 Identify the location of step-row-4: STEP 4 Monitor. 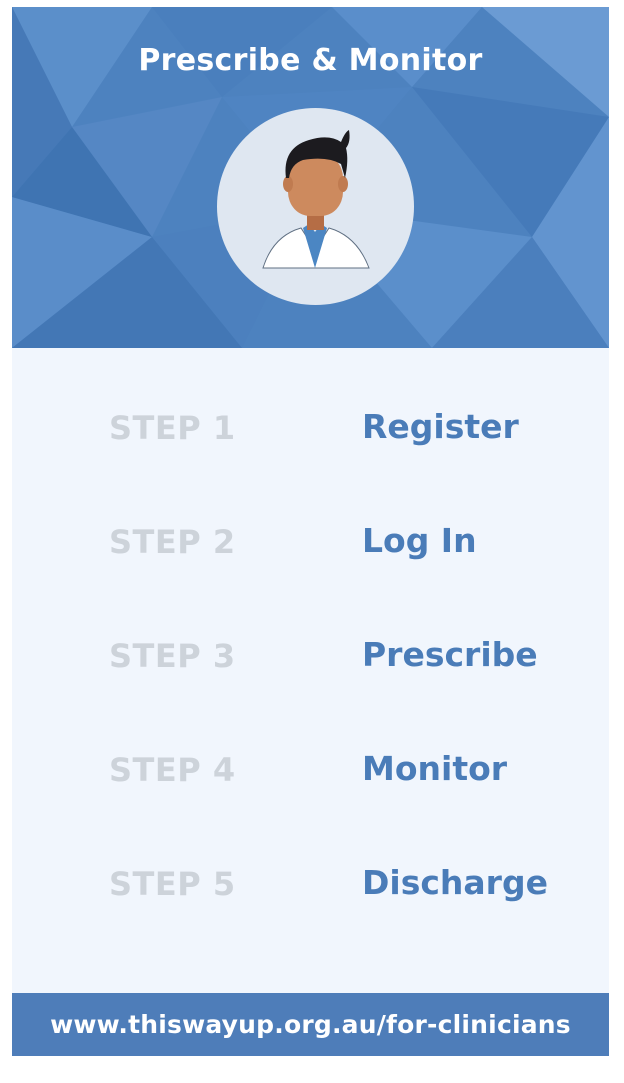
(310, 771).